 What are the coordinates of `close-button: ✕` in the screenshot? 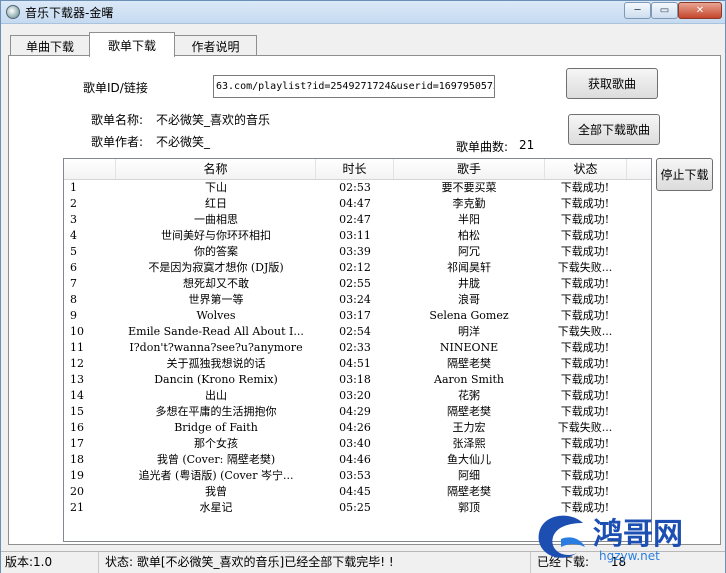 It's located at (700, 10).